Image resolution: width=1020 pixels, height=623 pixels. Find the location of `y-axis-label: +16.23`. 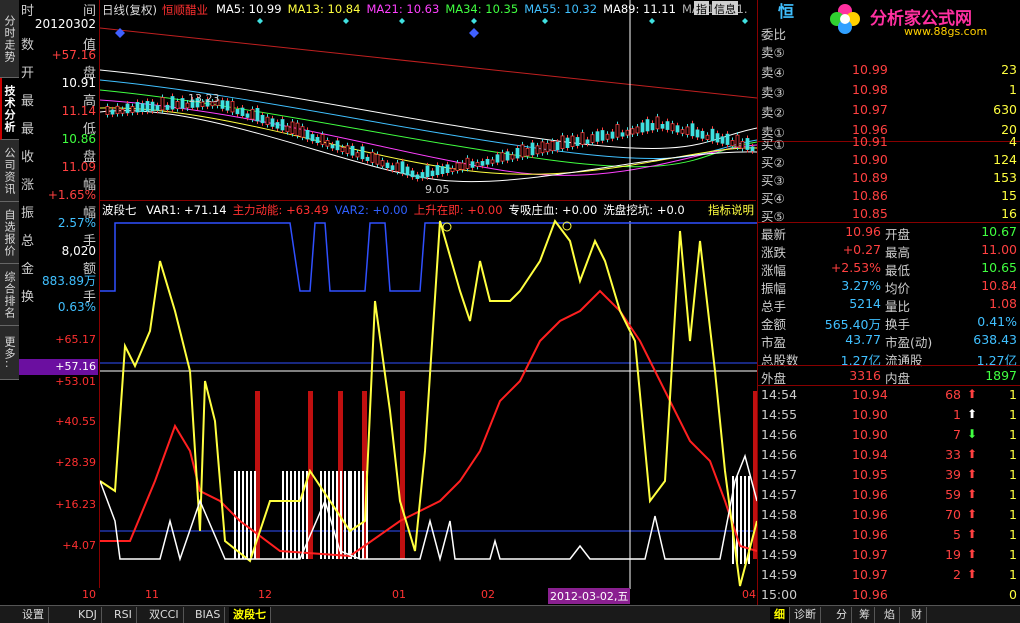

y-axis-label: +16.23 is located at coordinates (75, 504).